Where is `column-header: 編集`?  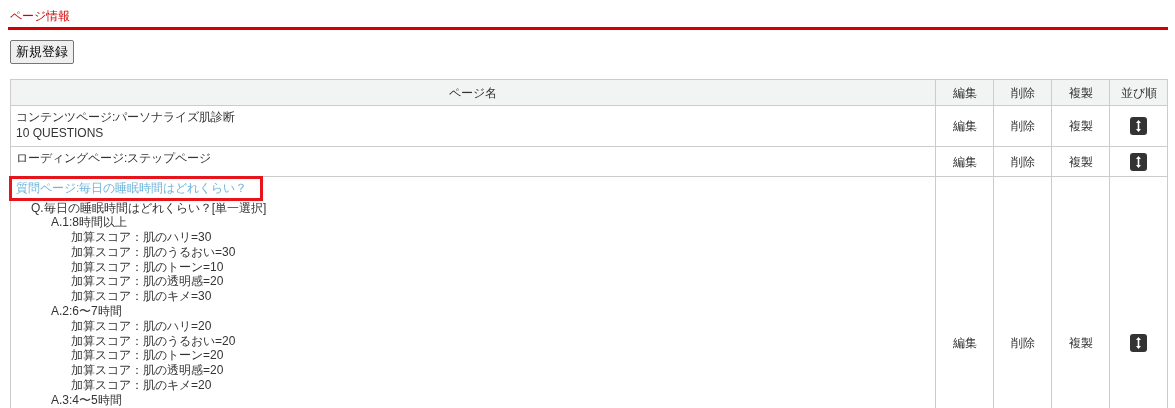
column-header: 編集 is located at coordinates (964, 92).